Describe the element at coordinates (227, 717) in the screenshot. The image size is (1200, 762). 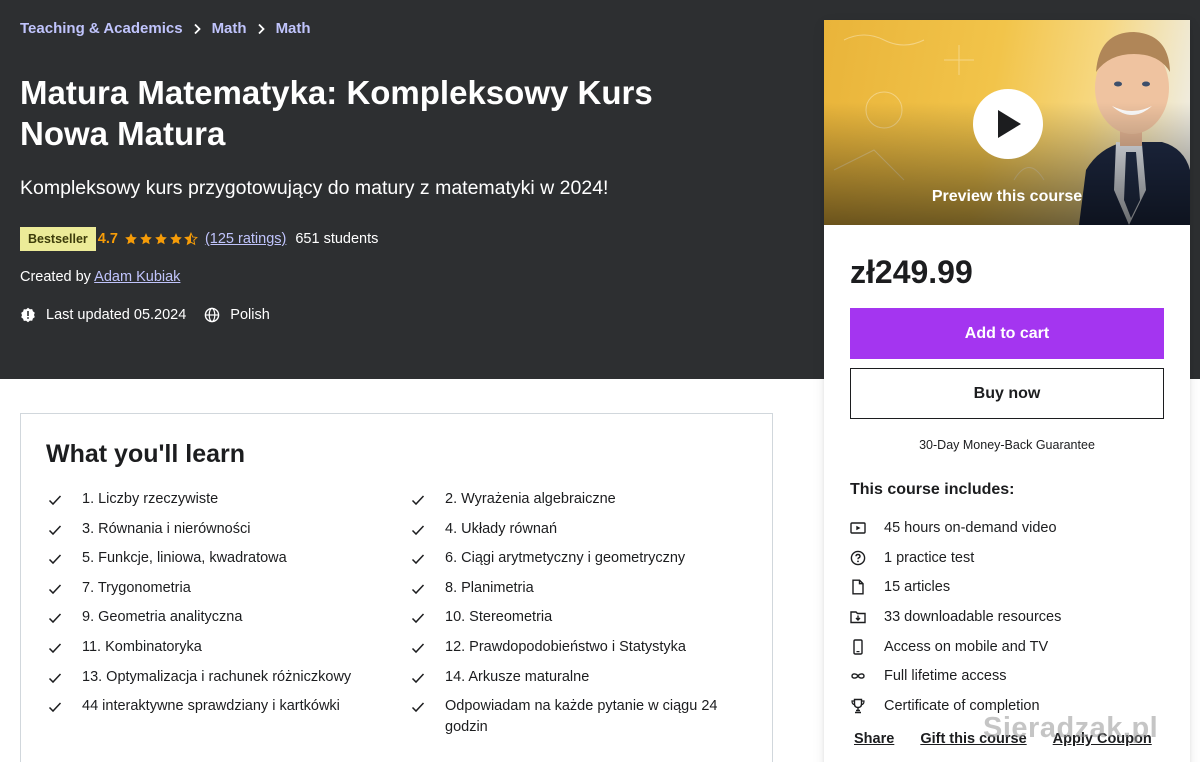
I see `learn-item: 44 interaktywne sprawdziany i kartkówki` at that location.